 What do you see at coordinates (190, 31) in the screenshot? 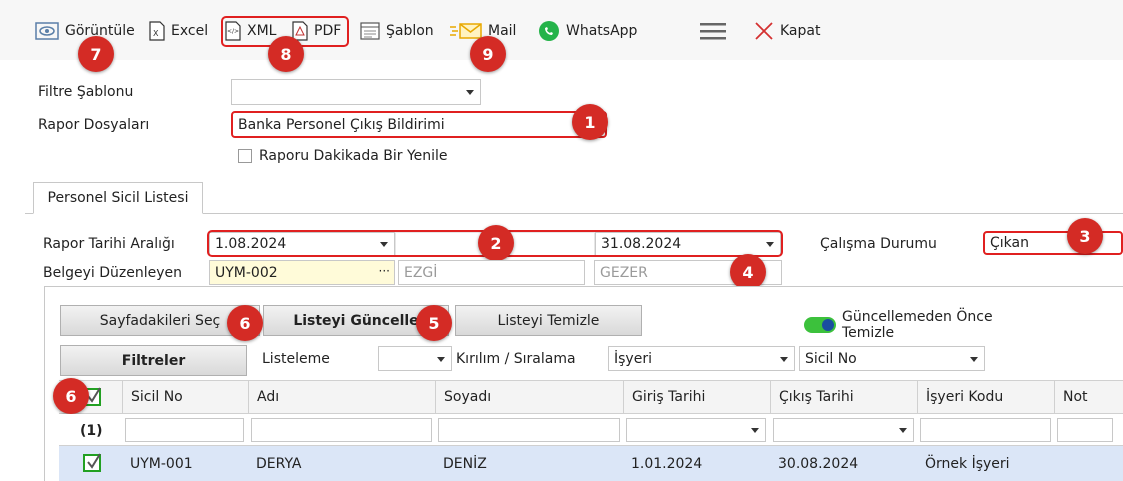
I see `excel-label: Excel` at bounding box center [190, 31].